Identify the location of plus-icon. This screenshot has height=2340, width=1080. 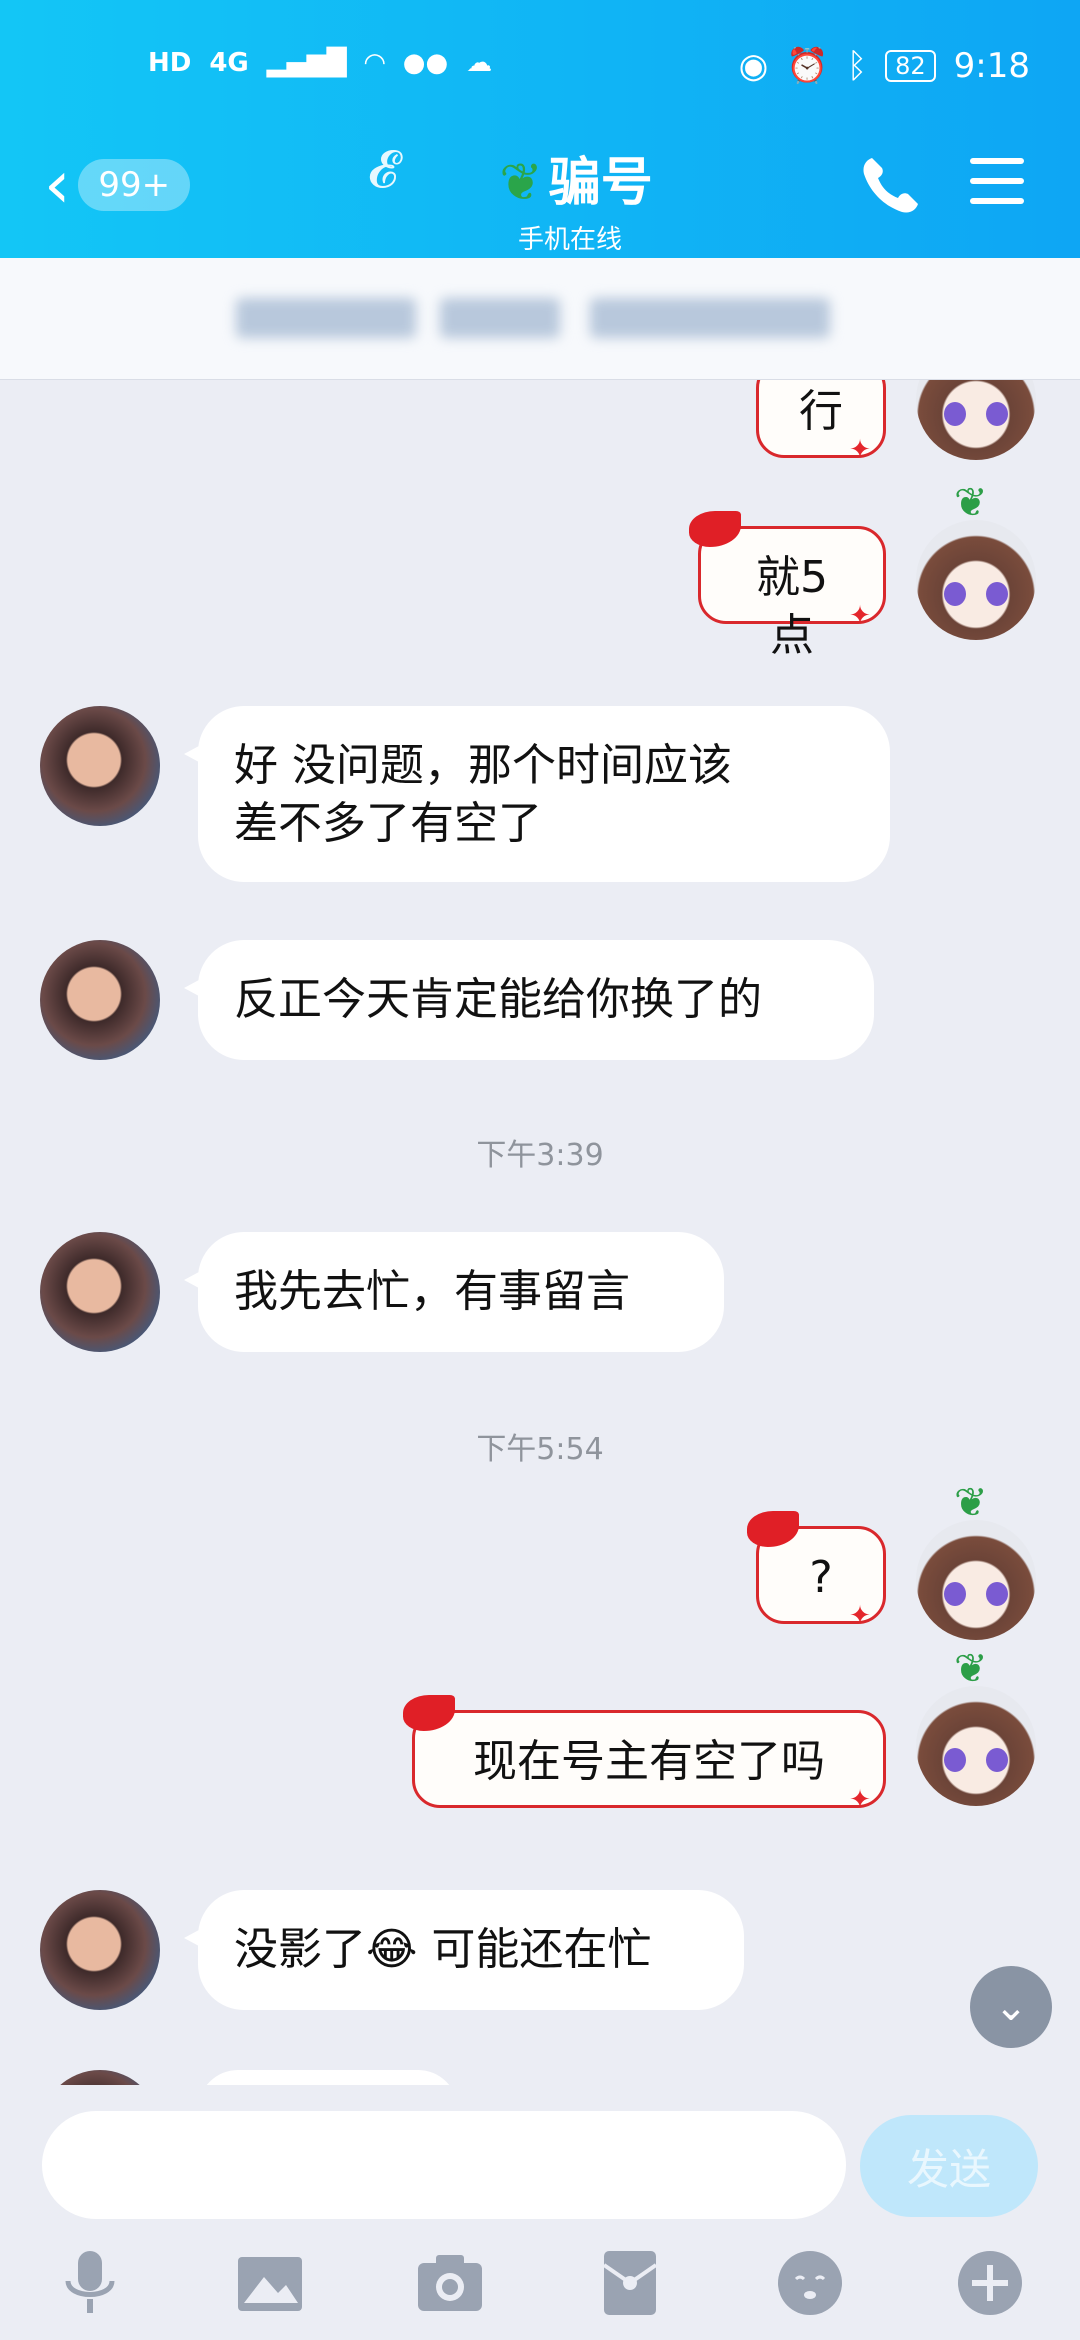
(990, 2283).